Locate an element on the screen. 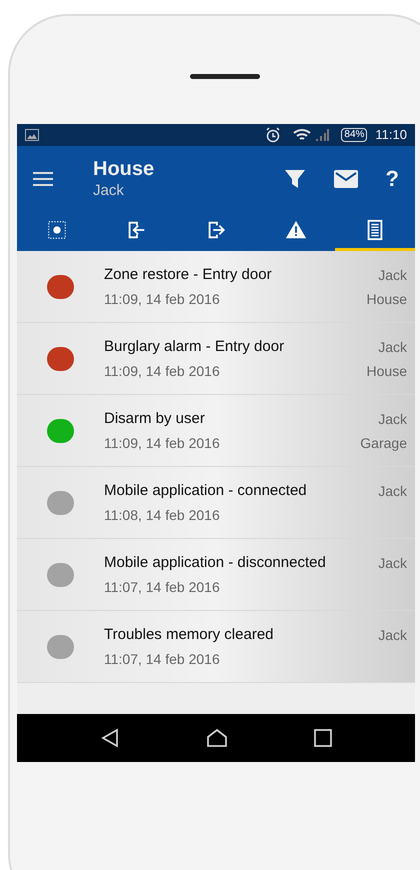 This screenshot has height=870, width=420. recents-button is located at coordinates (323, 738).